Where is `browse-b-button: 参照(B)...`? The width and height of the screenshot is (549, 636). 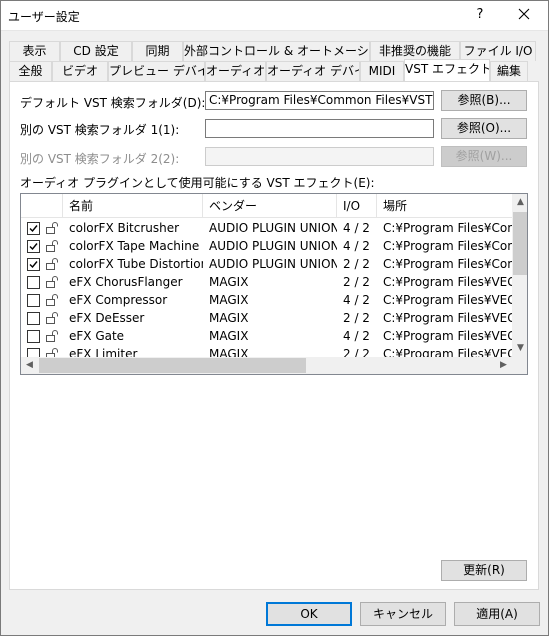
browse-b-button: 参照(B)... is located at coordinates (484, 100).